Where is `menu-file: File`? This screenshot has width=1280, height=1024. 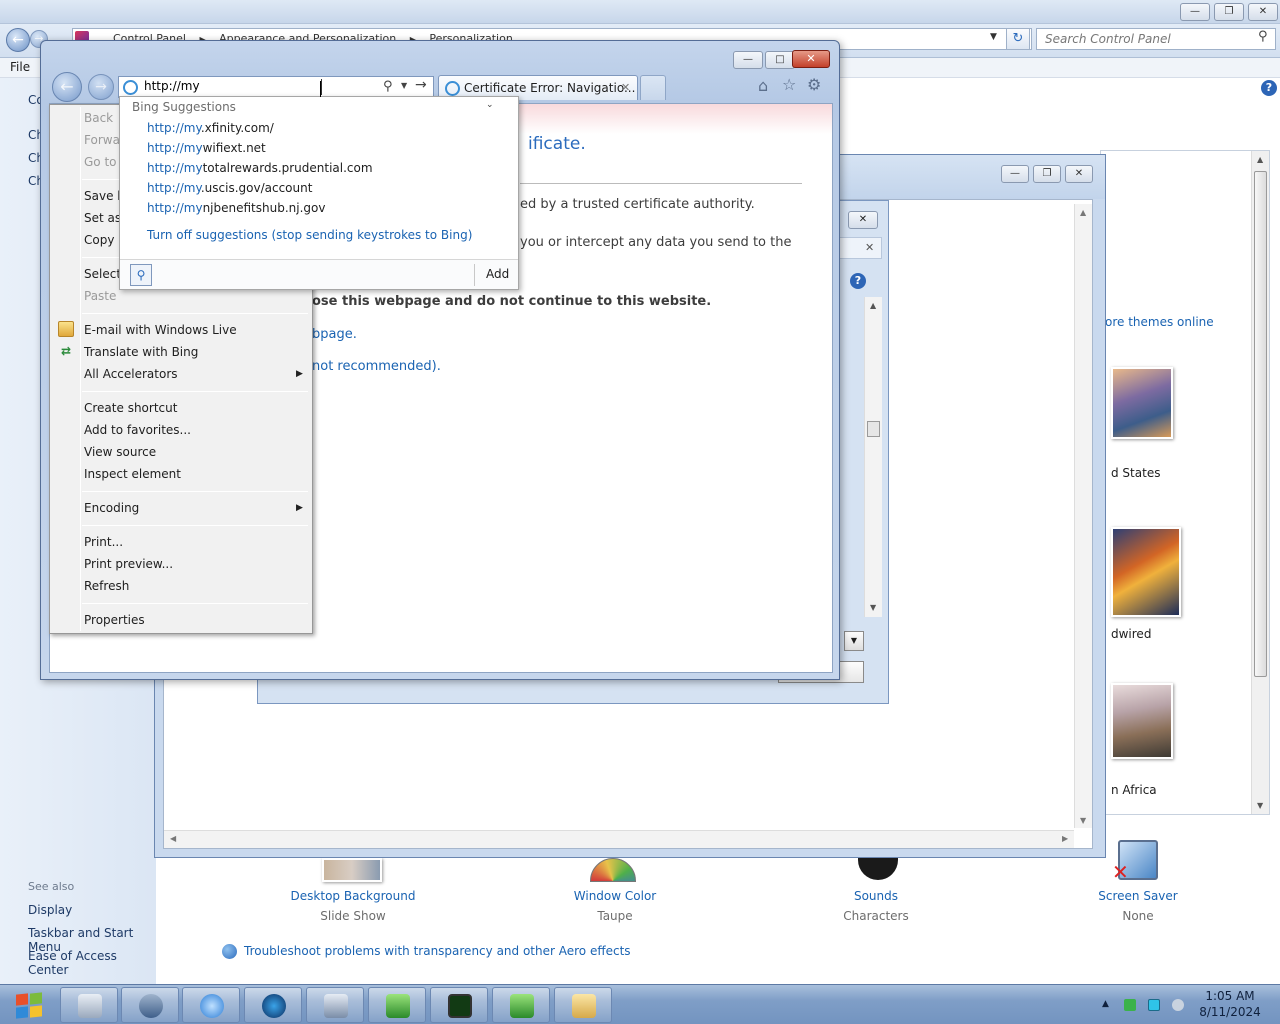 menu-file: File is located at coordinates (20, 67).